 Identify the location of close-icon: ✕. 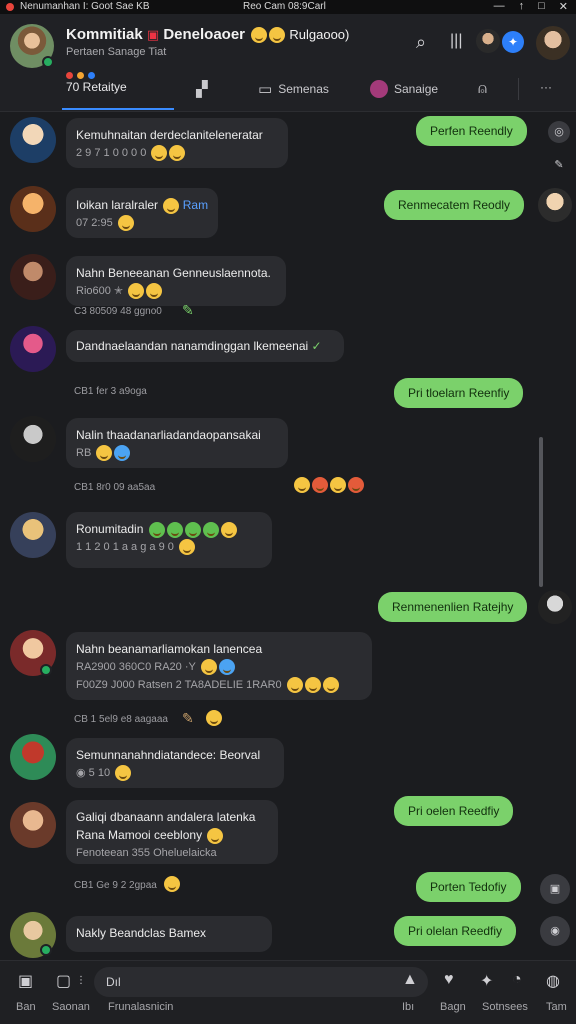
(563, 6).